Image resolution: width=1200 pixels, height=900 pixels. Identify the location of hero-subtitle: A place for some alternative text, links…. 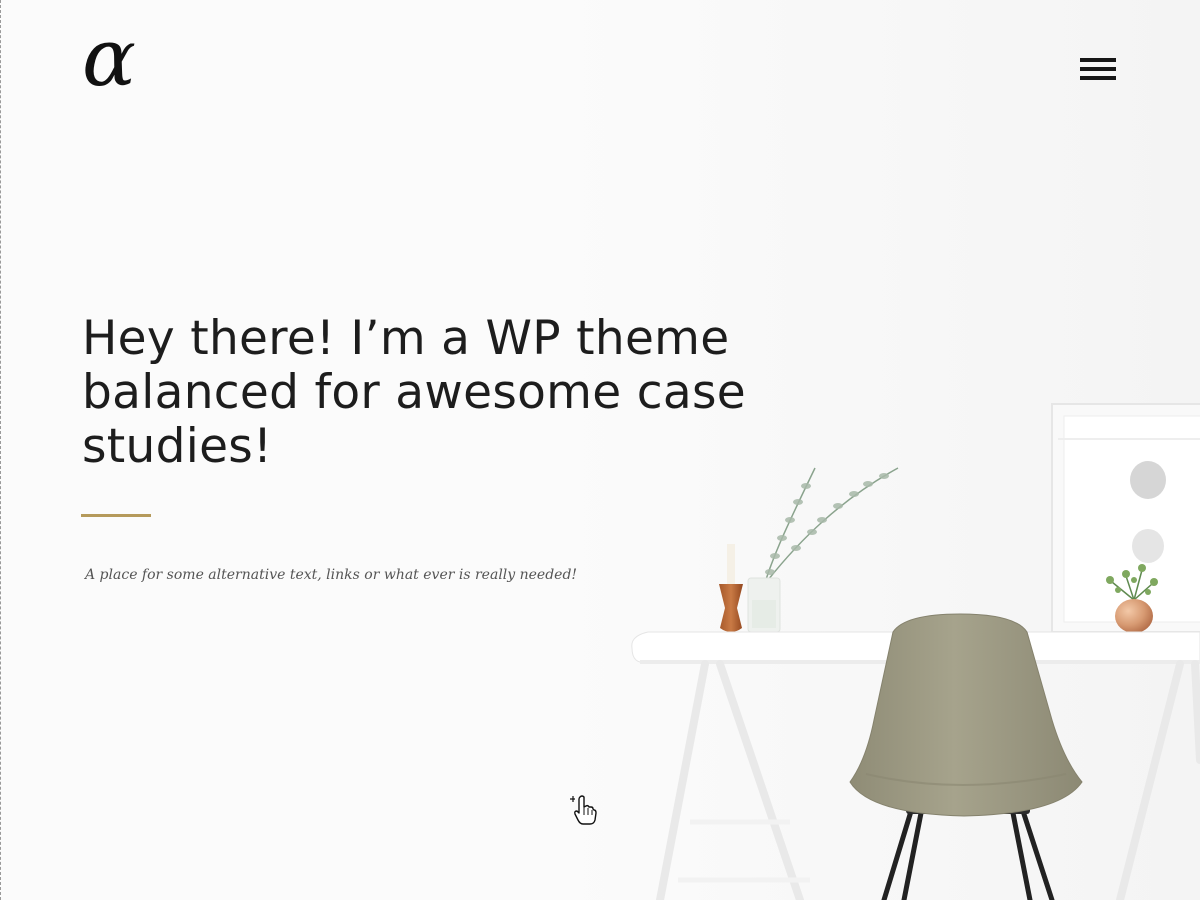
(331, 575).